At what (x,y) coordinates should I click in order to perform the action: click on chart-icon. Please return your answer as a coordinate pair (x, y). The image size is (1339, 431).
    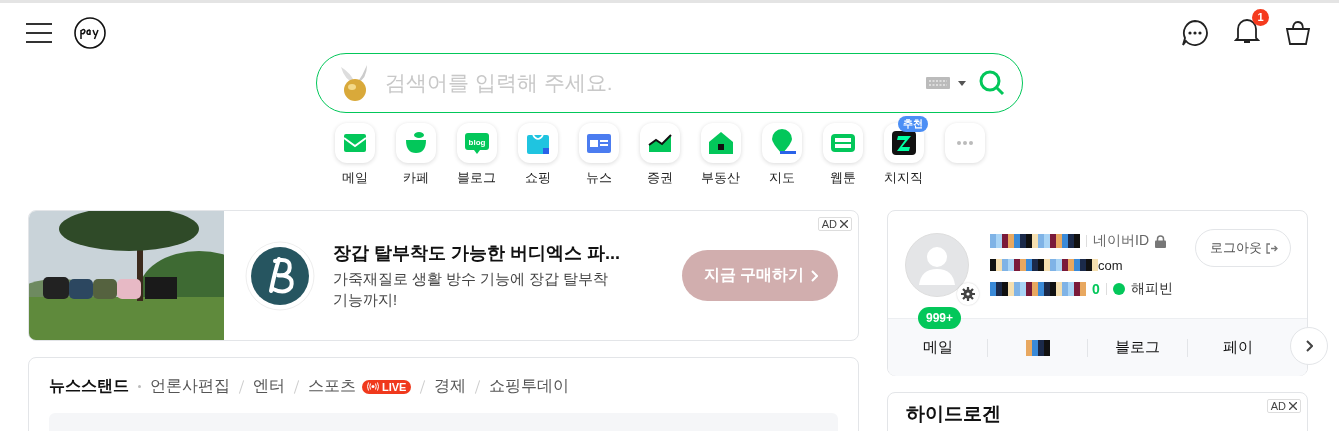
    Looking at the image, I should click on (659, 143).